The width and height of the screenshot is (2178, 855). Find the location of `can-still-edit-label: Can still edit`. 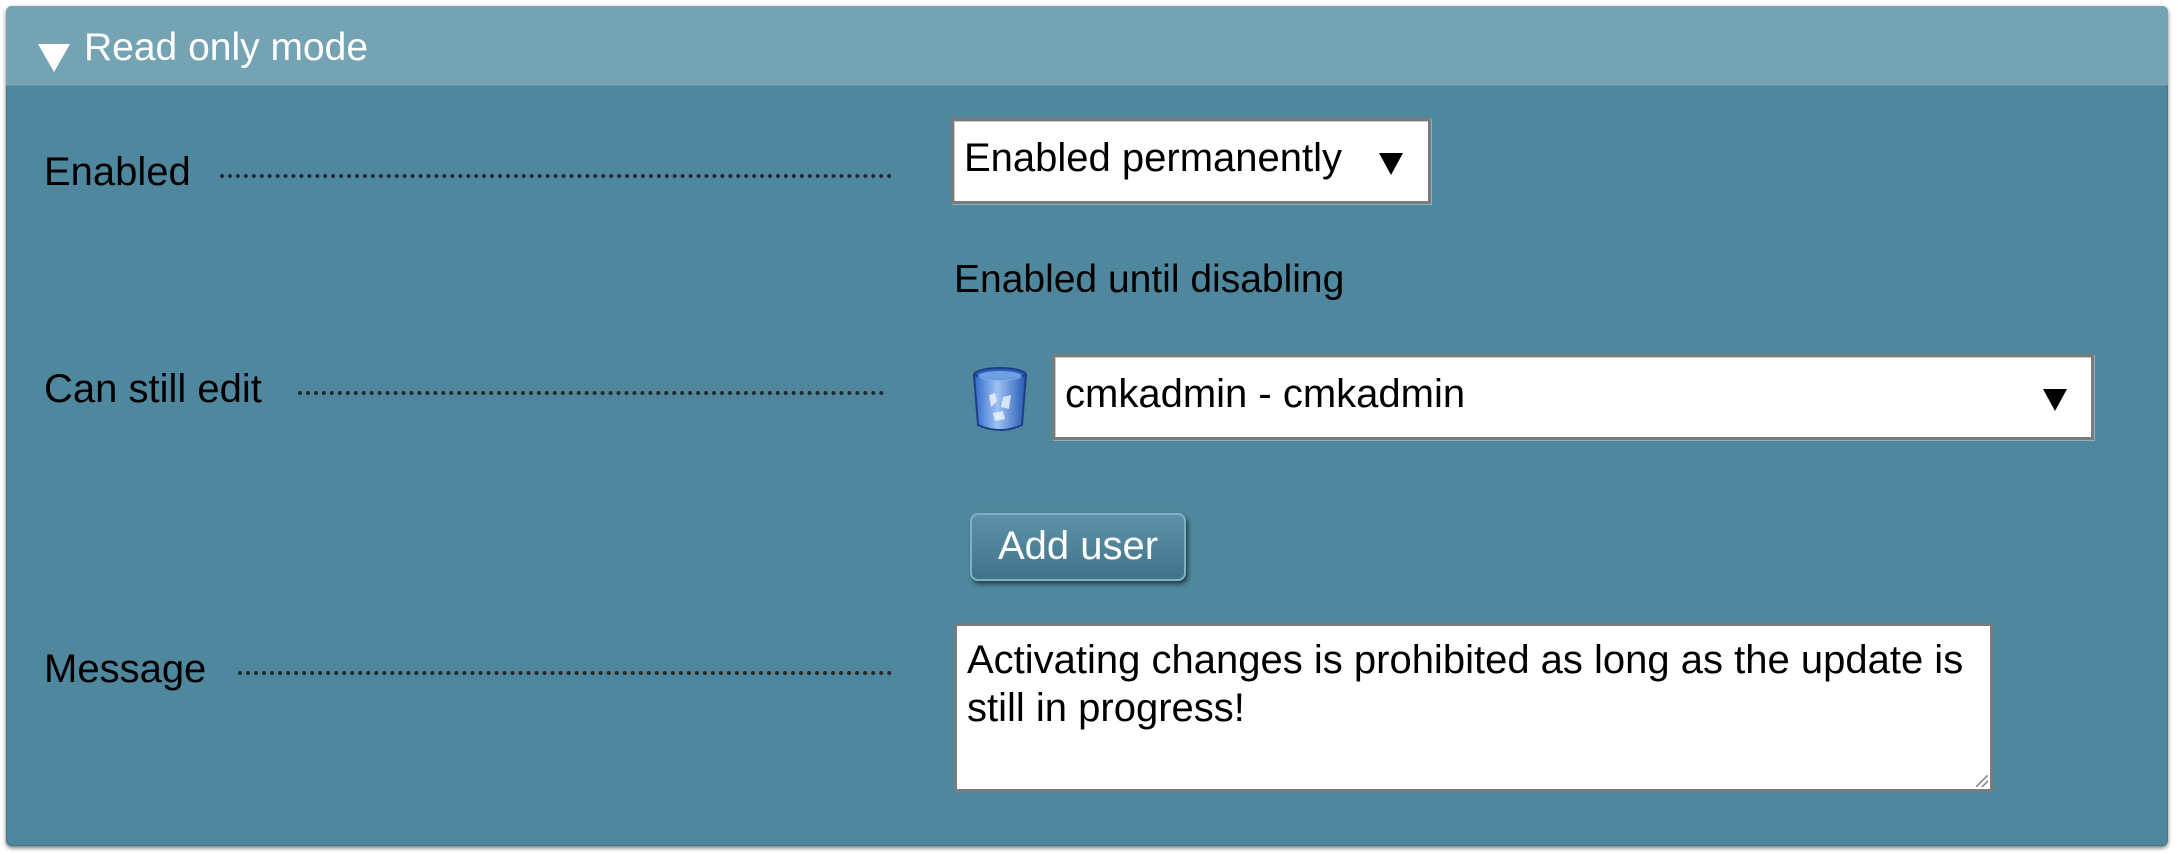

can-still-edit-label: Can still edit is located at coordinates (153, 389).